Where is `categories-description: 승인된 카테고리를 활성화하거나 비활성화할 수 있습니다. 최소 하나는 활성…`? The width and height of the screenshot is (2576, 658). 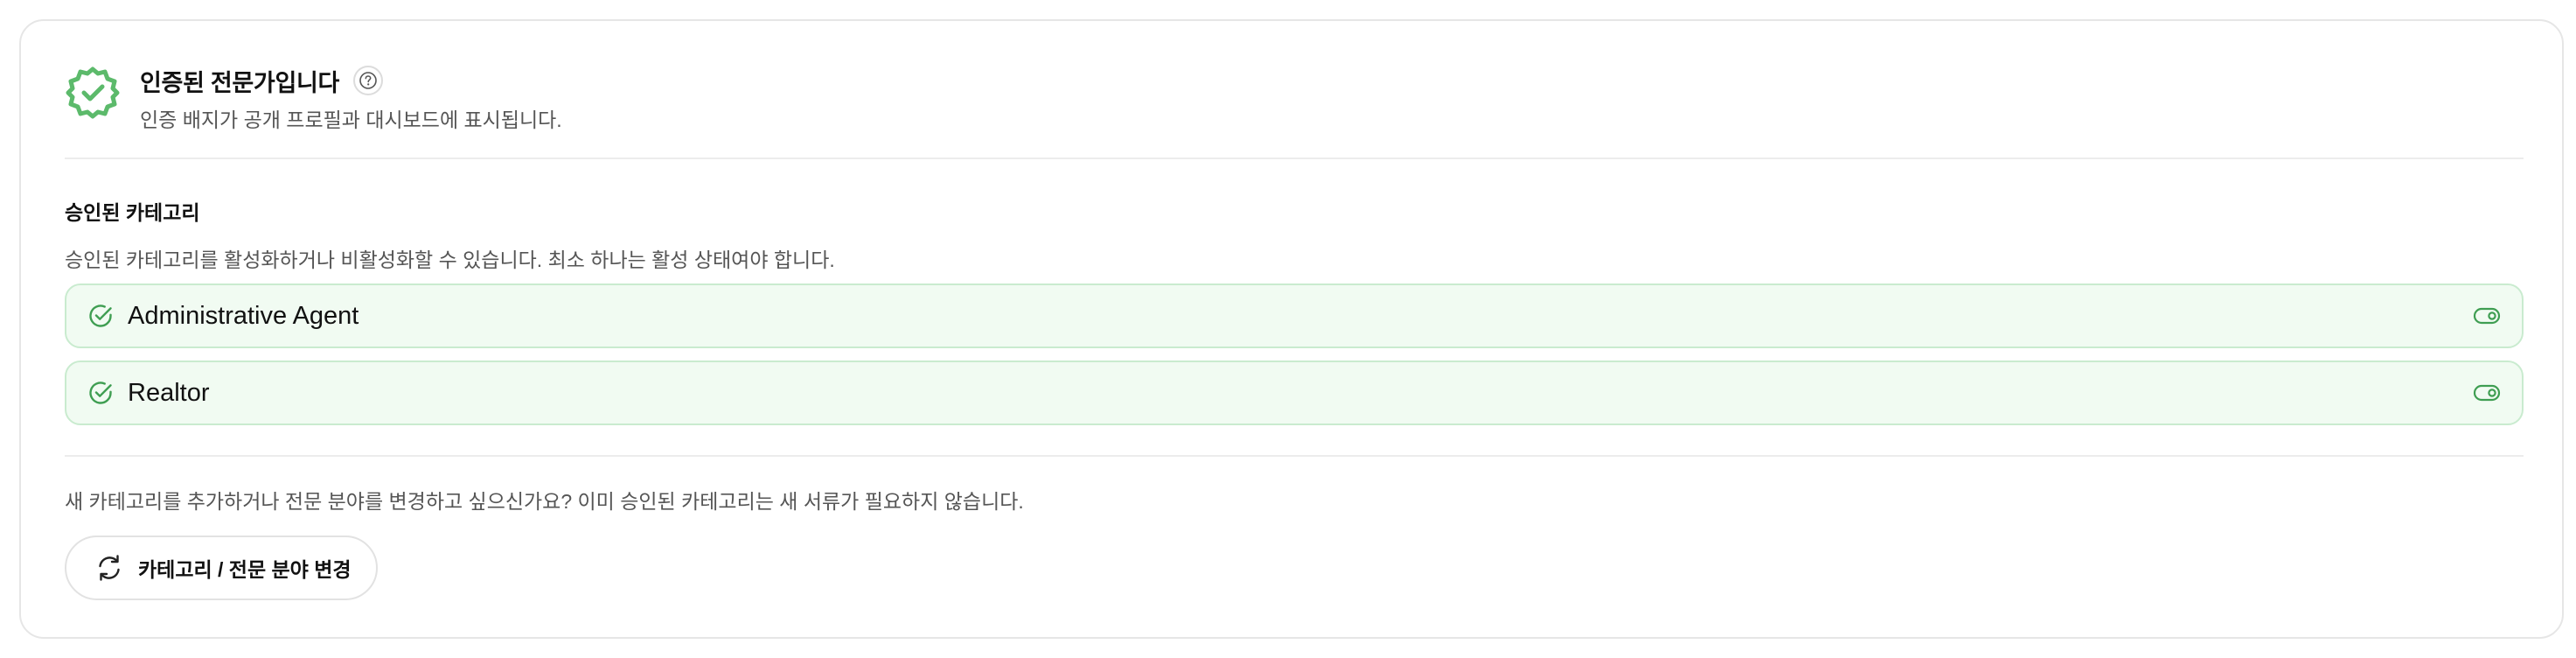
categories-description: 승인된 카테고리를 활성화하거나 비활성화할 수 있습니다. 최소 하나는 활성… is located at coordinates (450, 259).